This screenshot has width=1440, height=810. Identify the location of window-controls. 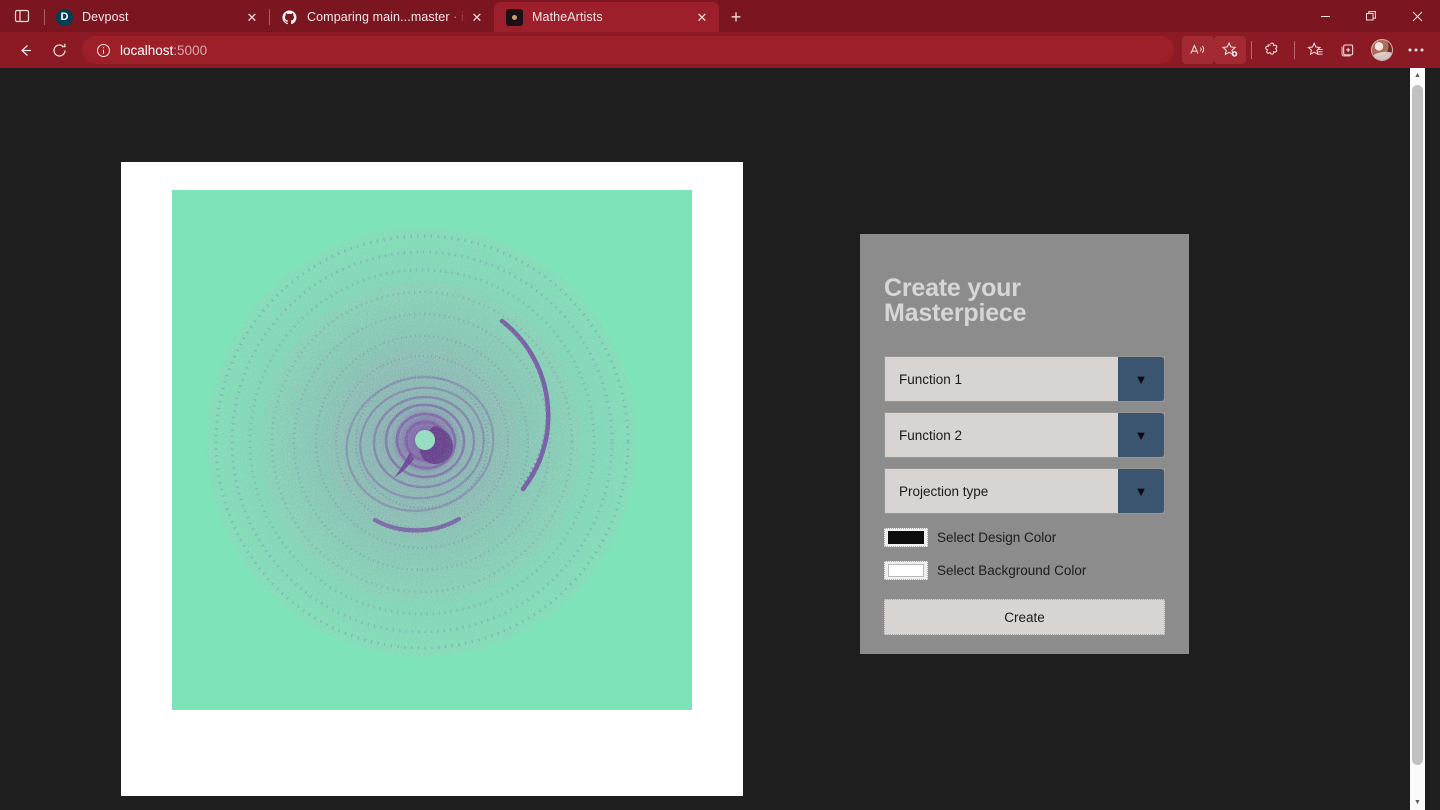
(1371, 16).